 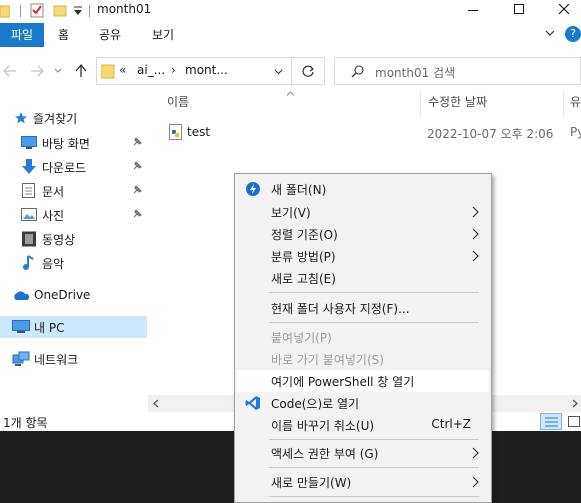 What do you see at coordinates (73, 215) in the screenshot?
I see `nav-item-pictures: 사진` at bounding box center [73, 215].